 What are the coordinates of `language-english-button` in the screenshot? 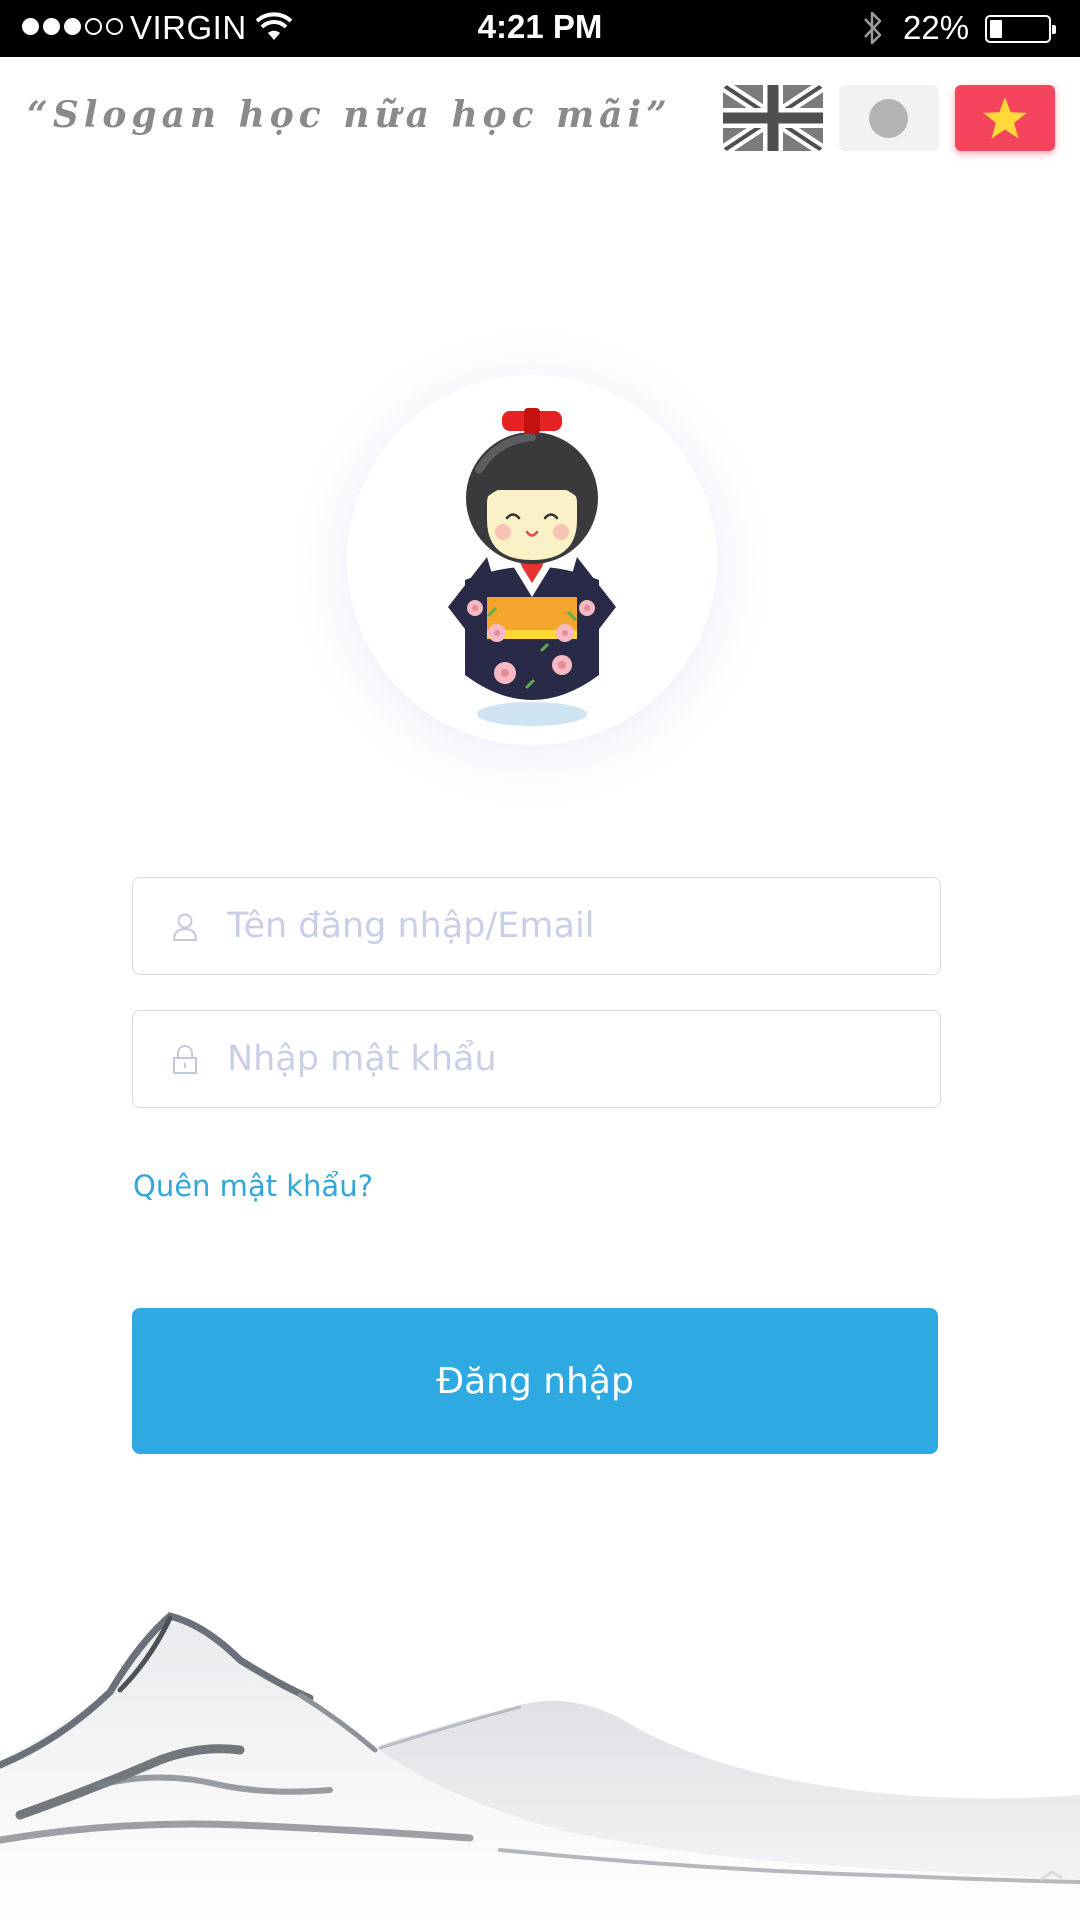 It's located at (773, 118).